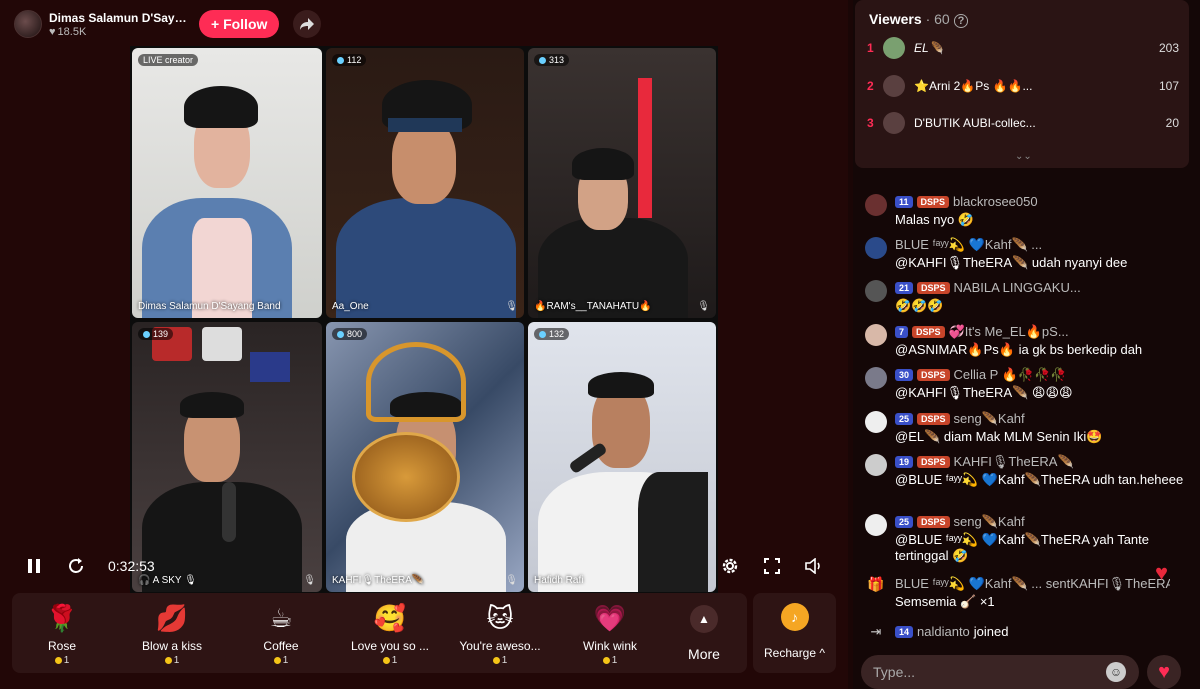  Describe the element at coordinates (61, 646) in the screenshot. I see `gift-label: Rose` at that location.